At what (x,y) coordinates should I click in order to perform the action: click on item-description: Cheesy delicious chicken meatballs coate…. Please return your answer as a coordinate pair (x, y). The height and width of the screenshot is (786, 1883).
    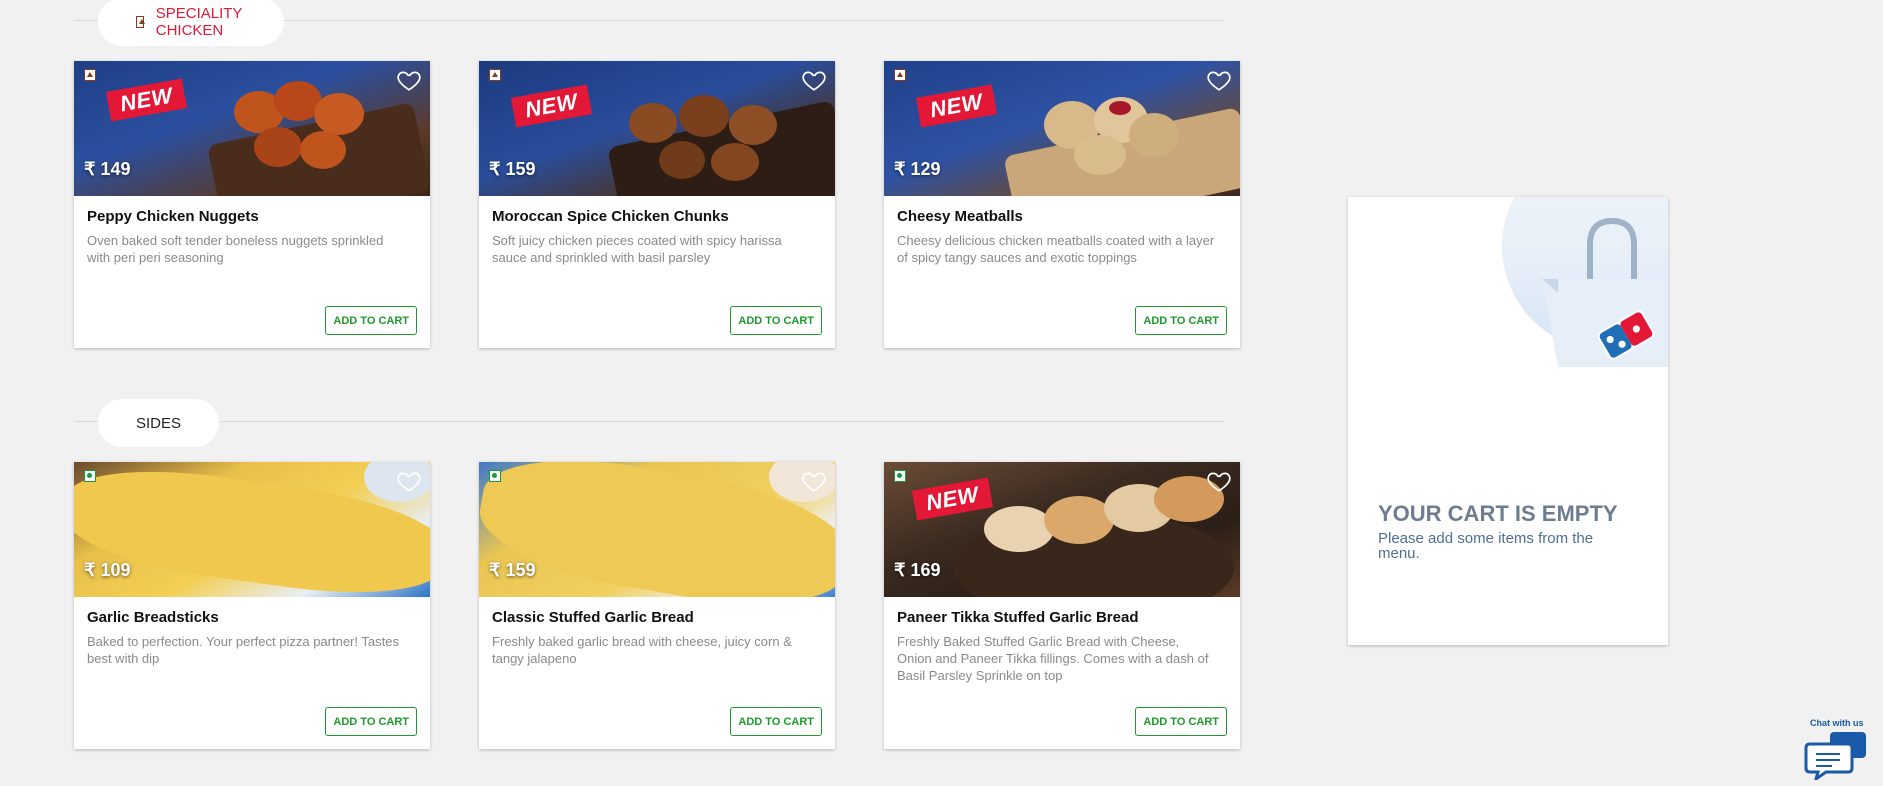
    Looking at the image, I should click on (1056, 249).